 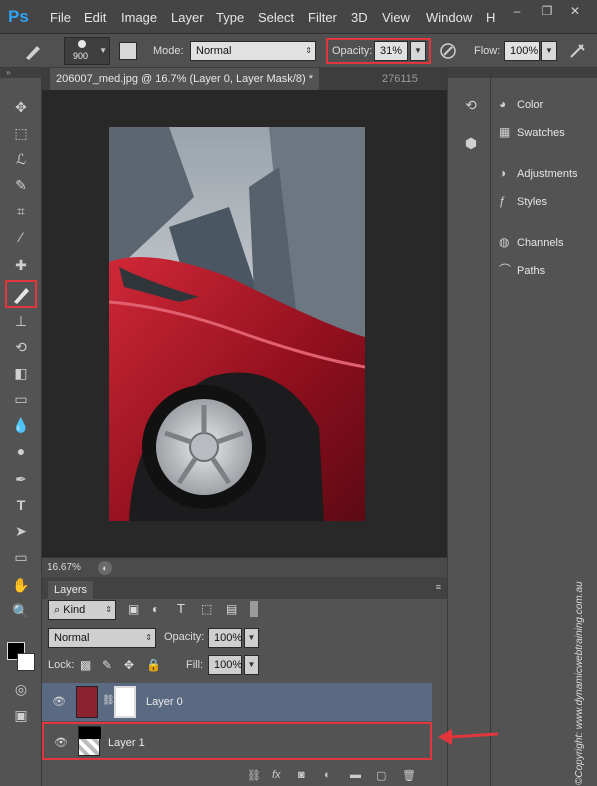 I want to click on adjustment-layer-icon: ◐, so click(x=327, y=775).